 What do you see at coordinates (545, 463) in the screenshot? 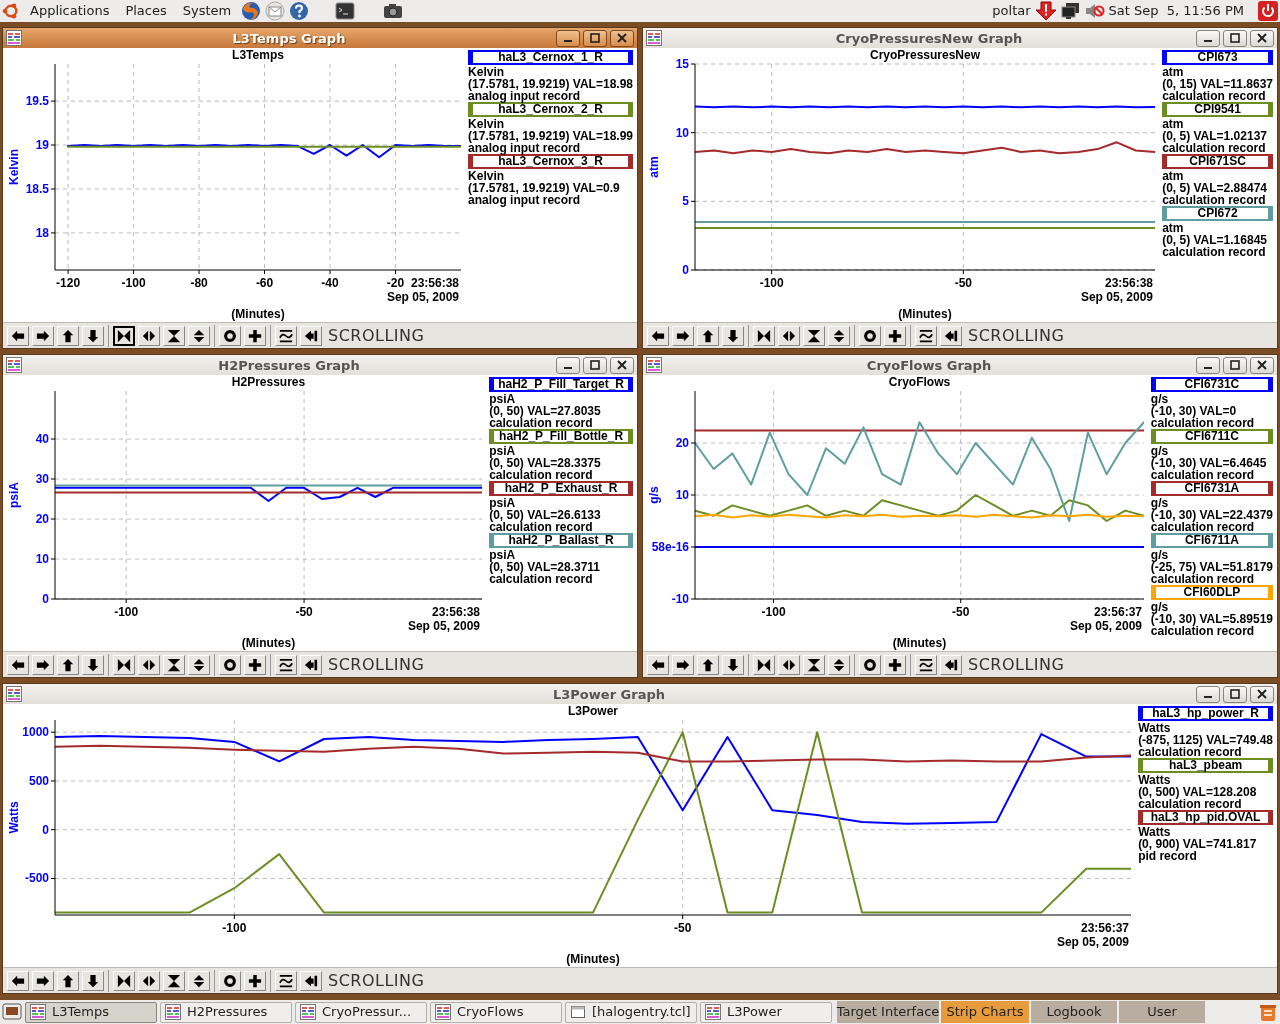
I see `value-label: (0, 50) VAL=28.3375` at bounding box center [545, 463].